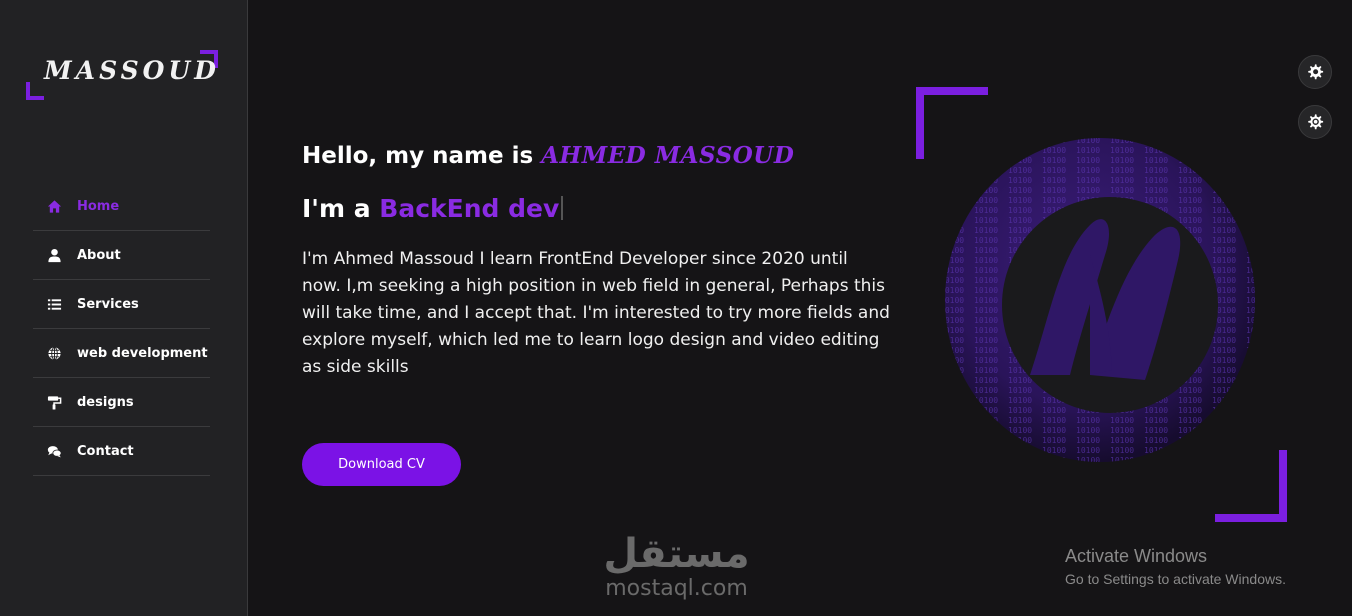 The height and width of the screenshot is (616, 1352). I want to click on nav-item-web-development: web development, so click(121, 353).